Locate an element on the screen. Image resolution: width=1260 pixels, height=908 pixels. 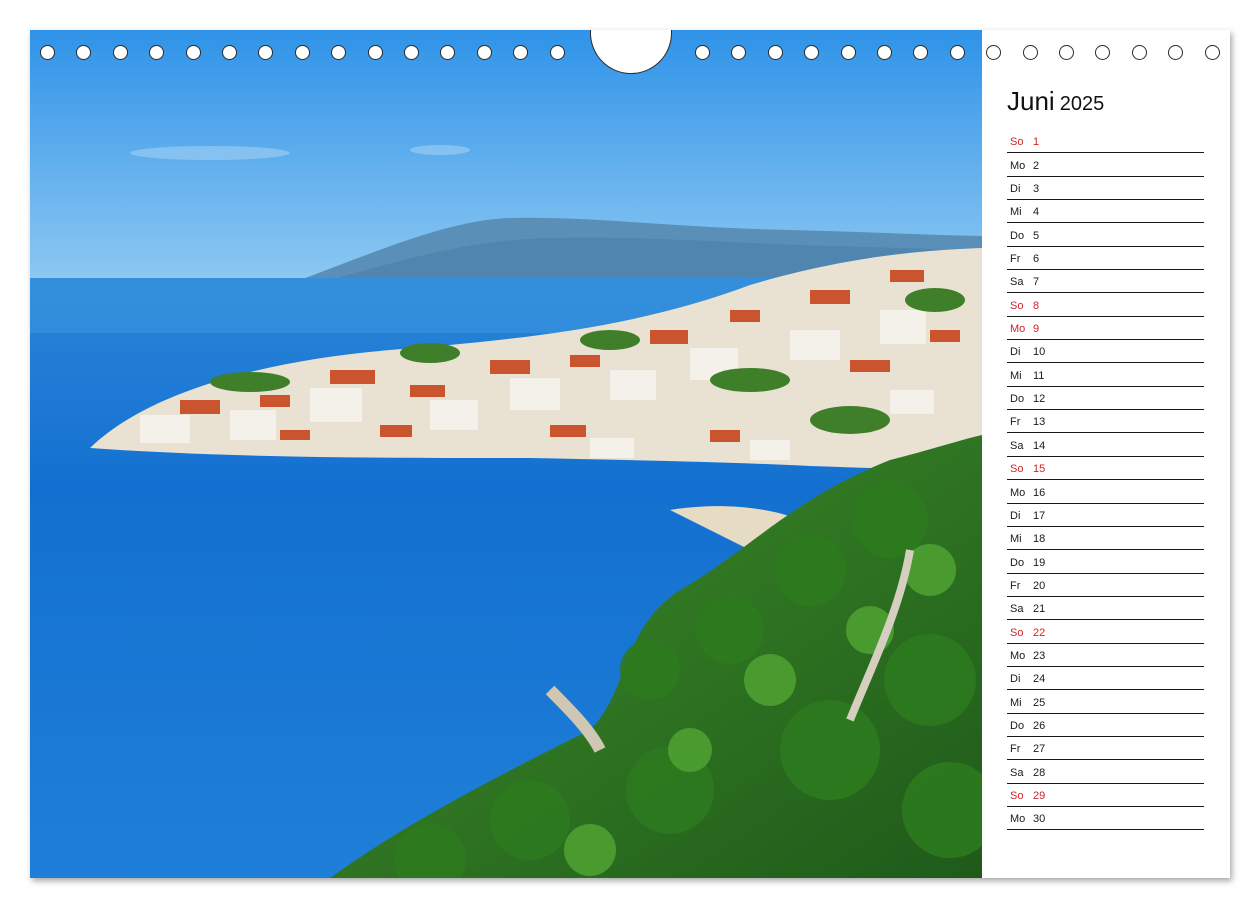
day-number: 17 is located at coordinates (1039, 515).